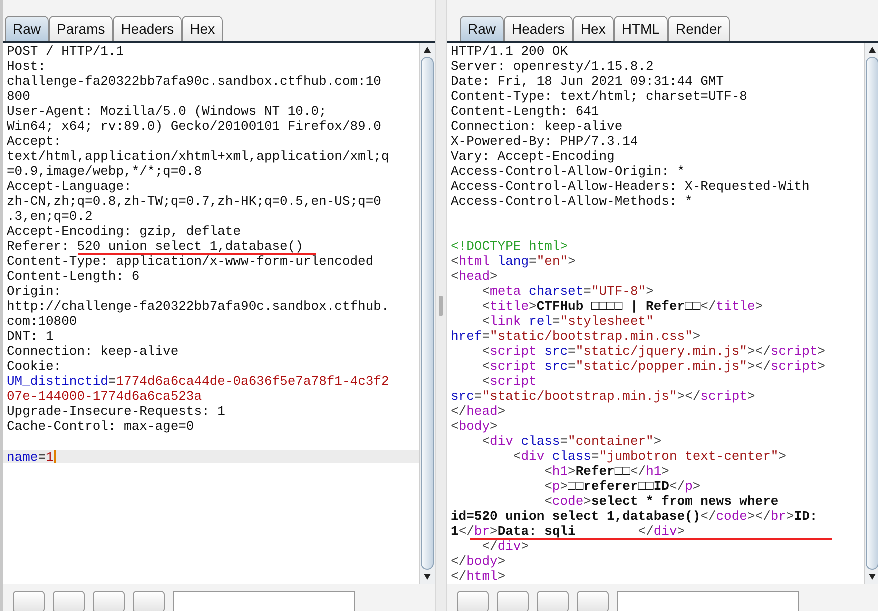  What do you see at coordinates (533, 156) in the screenshot?
I see `code-line: Vary: Accept-Encoding` at bounding box center [533, 156].